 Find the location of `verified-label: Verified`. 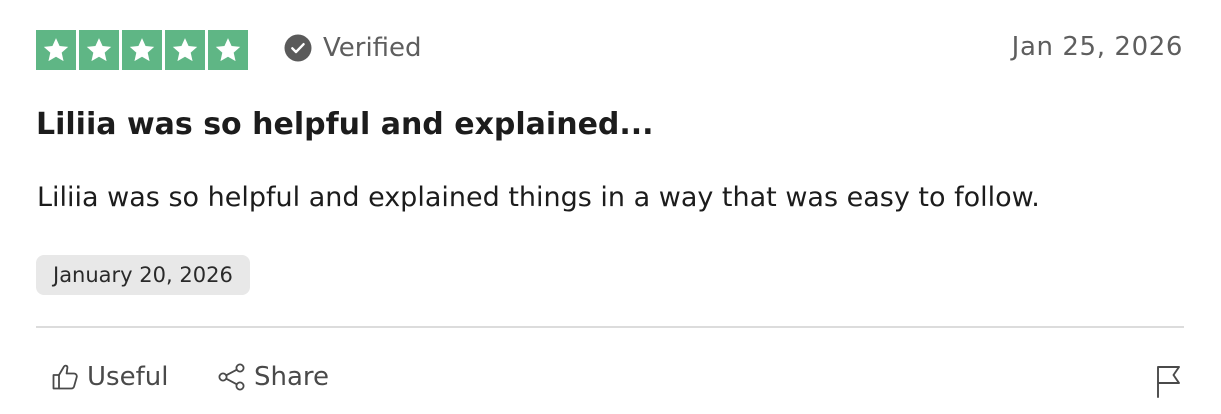

verified-label: Verified is located at coordinates (372, 48).